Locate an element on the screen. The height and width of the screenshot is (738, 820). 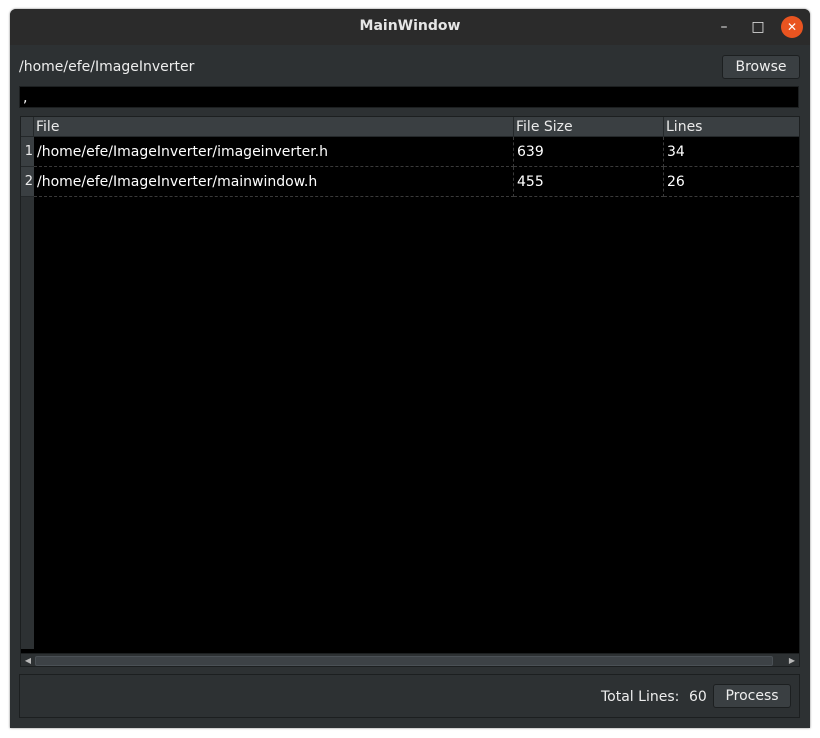
table-corner is located at coordinates (27, 127).